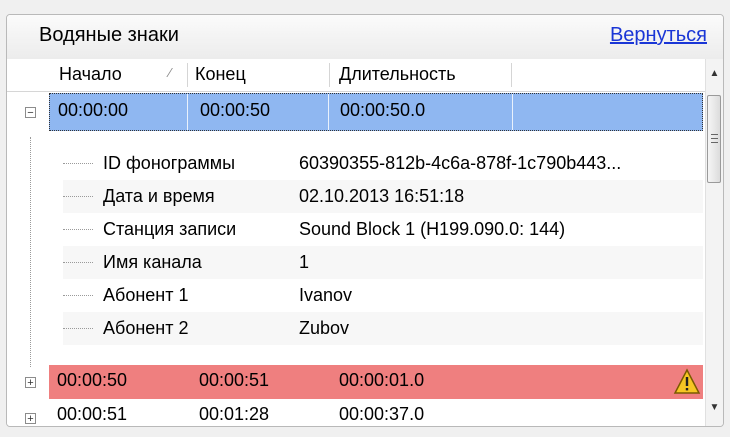 This screenshot has height=437, width=730. I want to click on detail-key: Дата и время, so click(159, 196).